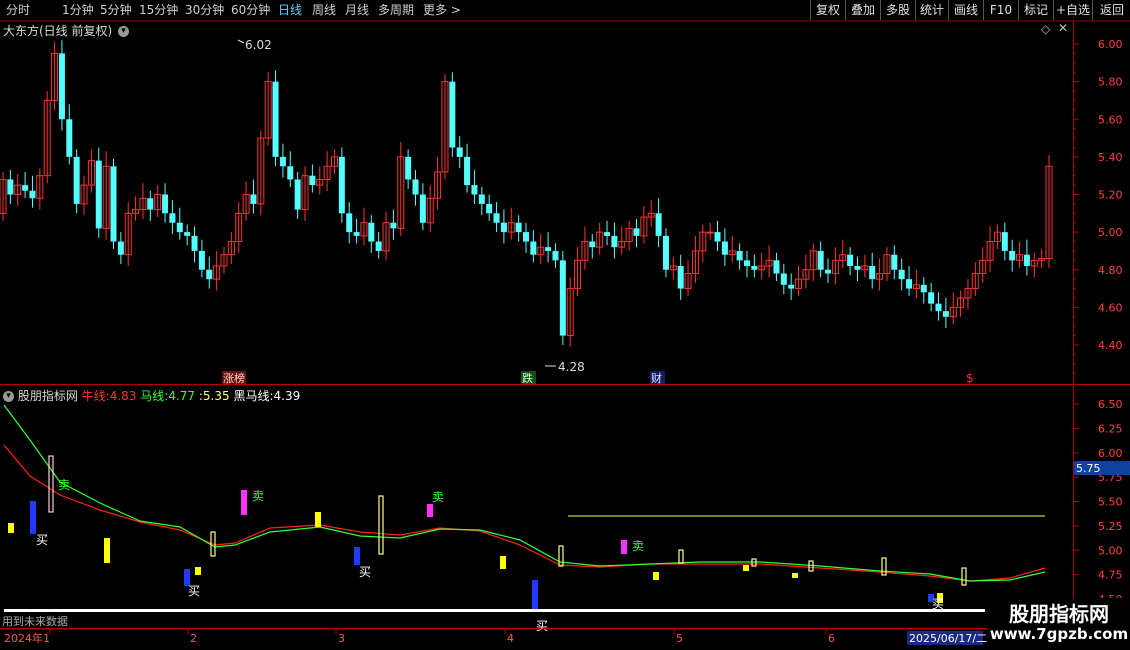 This screenshot has height=650, width=1130. I want to click on main-y-tick-label: 5.60, so click(1110, 119).